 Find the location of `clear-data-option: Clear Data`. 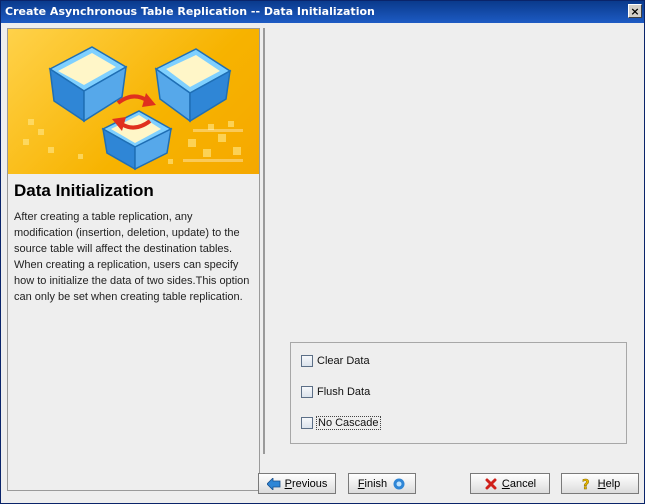

clear-data-option: Clear Data is located at coordinates (335, 361).